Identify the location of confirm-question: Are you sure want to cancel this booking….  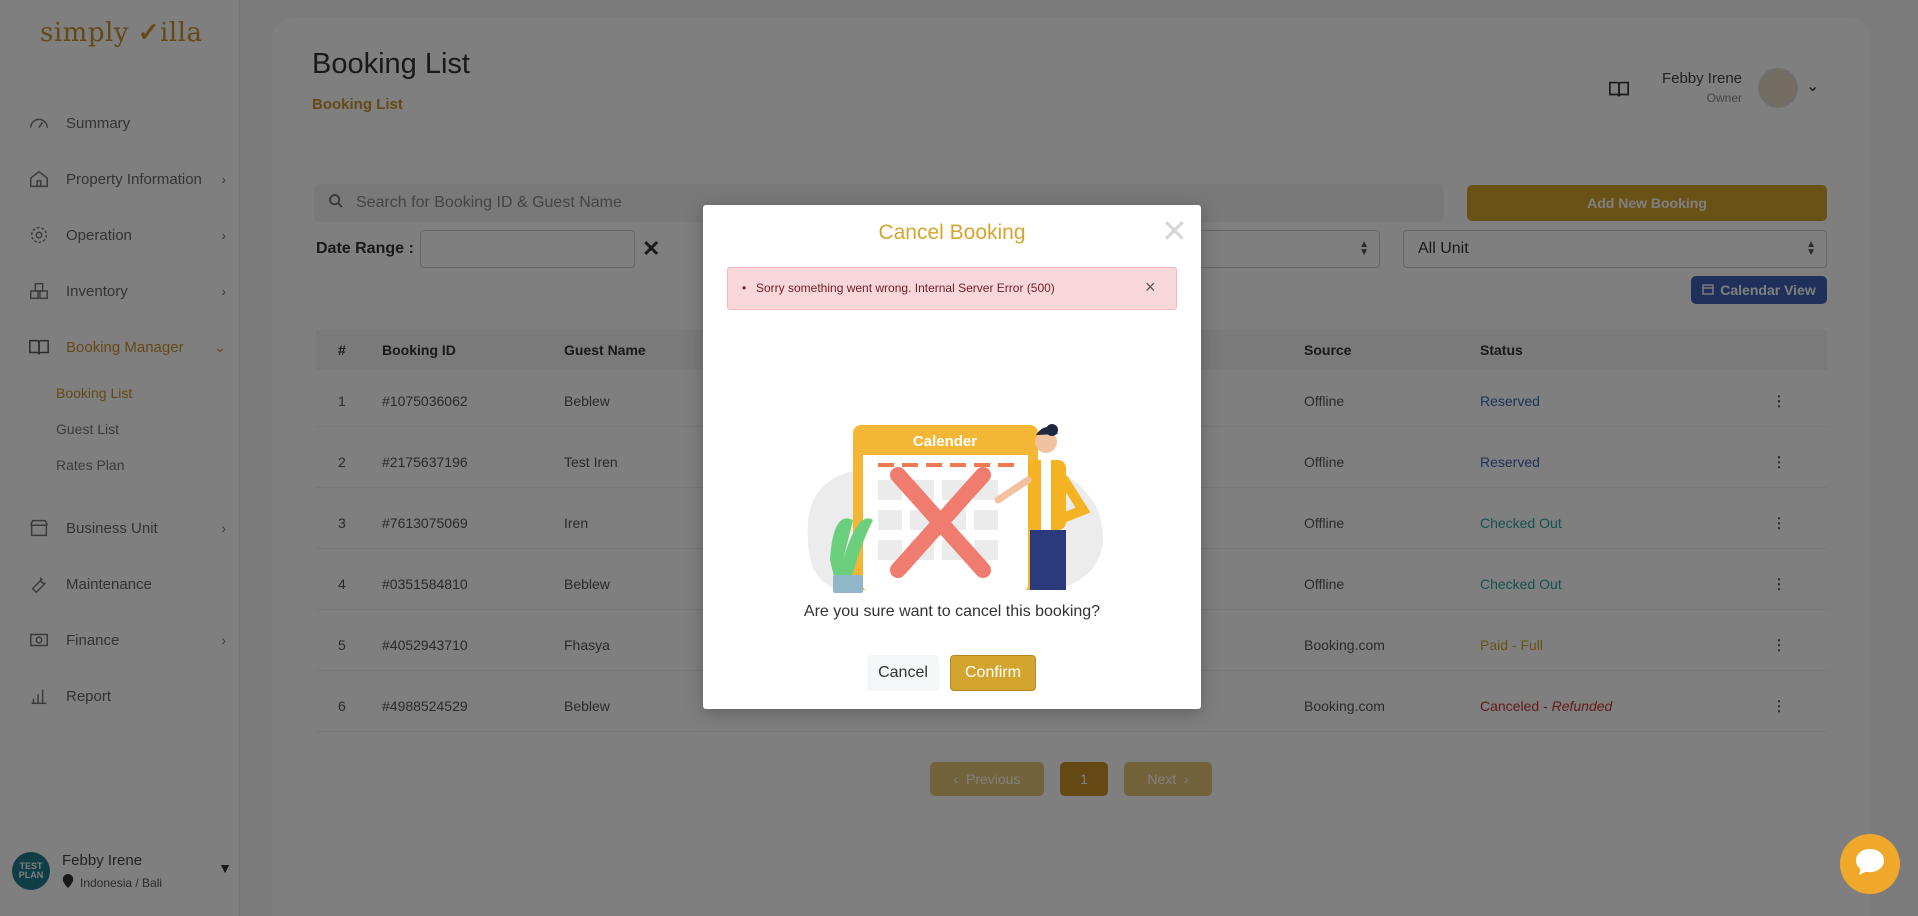
(952, 611).